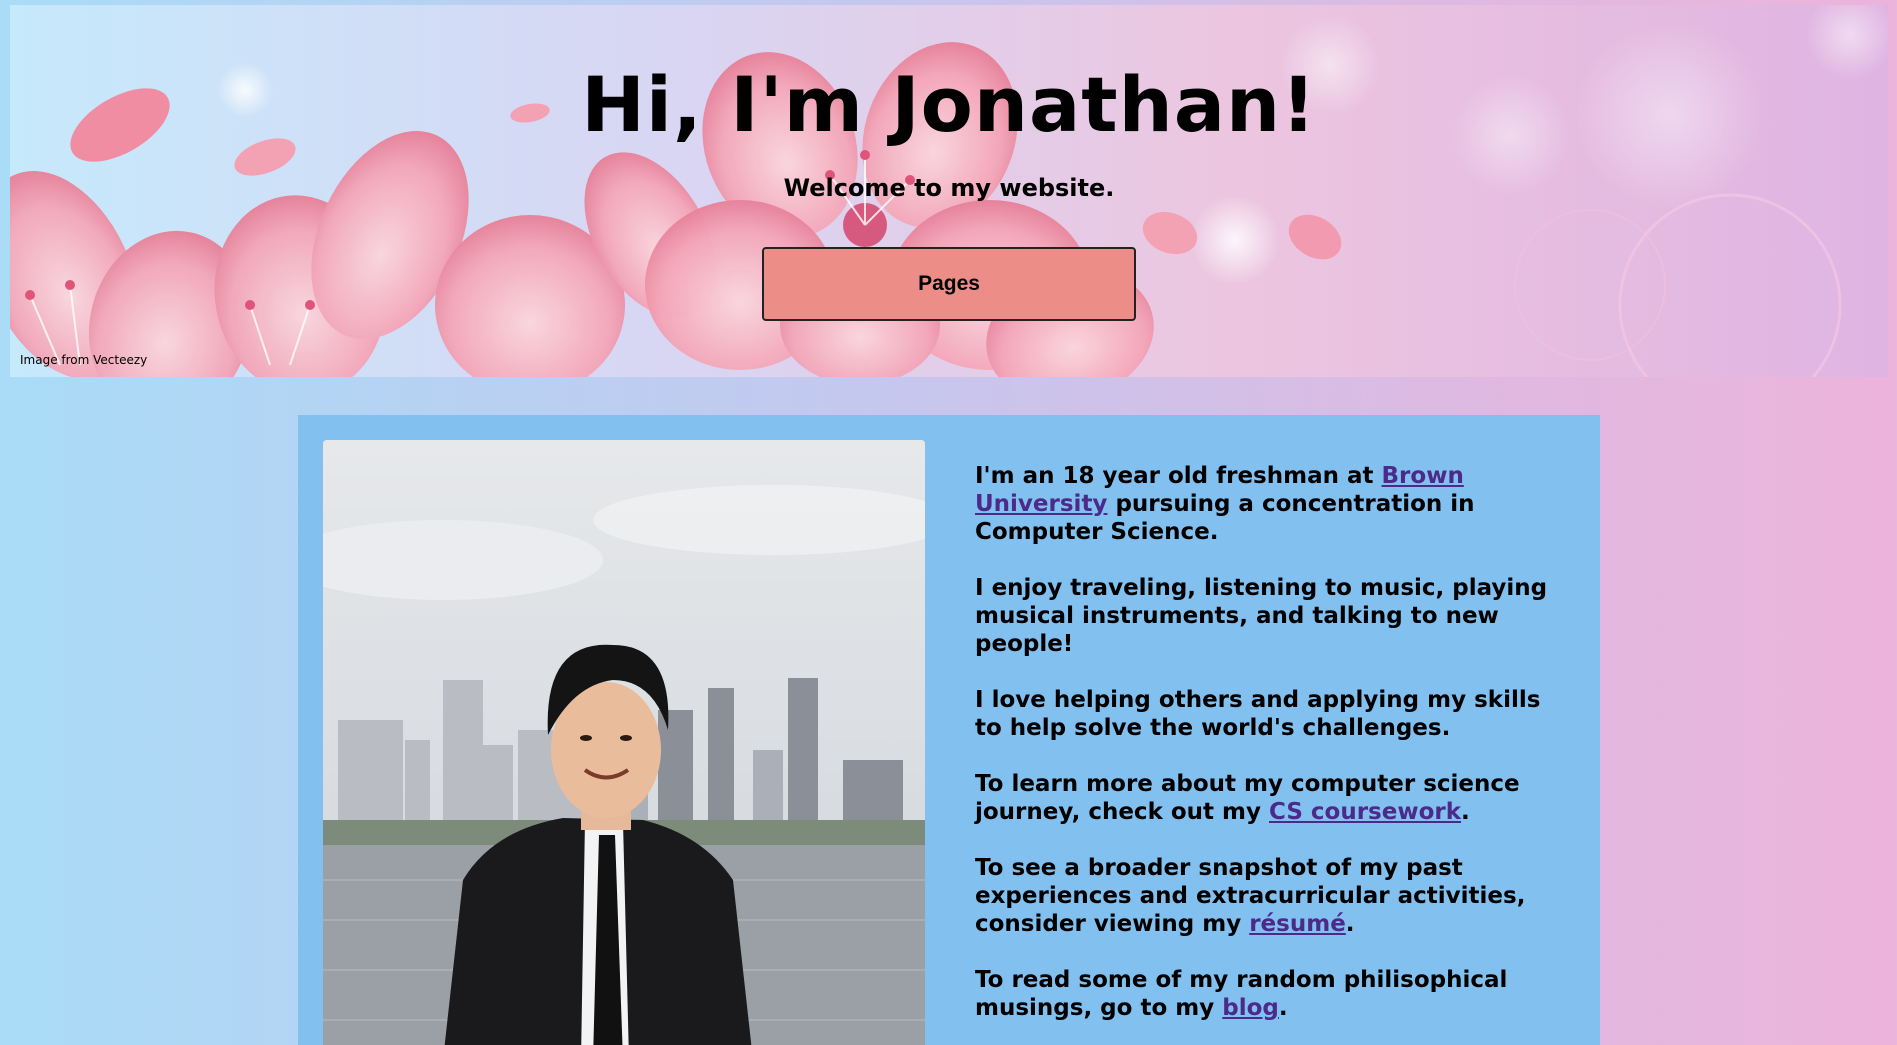 The image size is (1897, 1045). What do you see at coordinates (949, 284) in the screenshot?
I see `pages-button: Pages` at bounding box center [949, 284].